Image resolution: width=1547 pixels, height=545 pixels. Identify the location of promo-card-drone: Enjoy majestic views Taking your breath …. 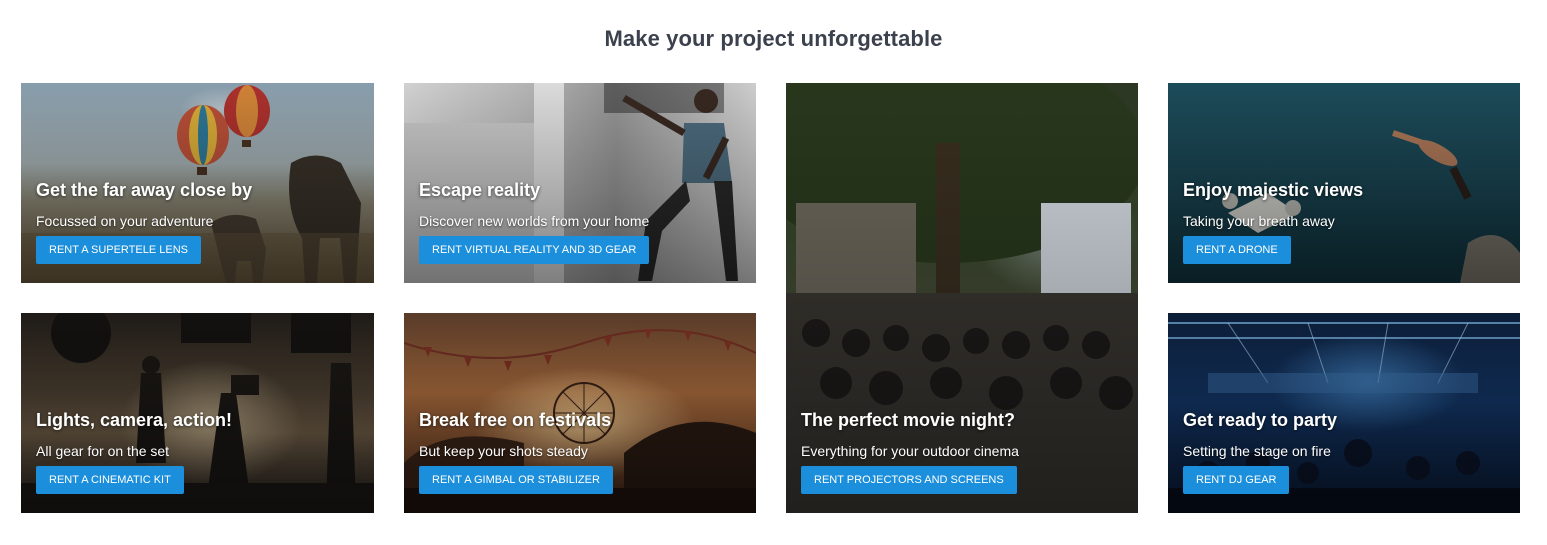
(1344, 183).